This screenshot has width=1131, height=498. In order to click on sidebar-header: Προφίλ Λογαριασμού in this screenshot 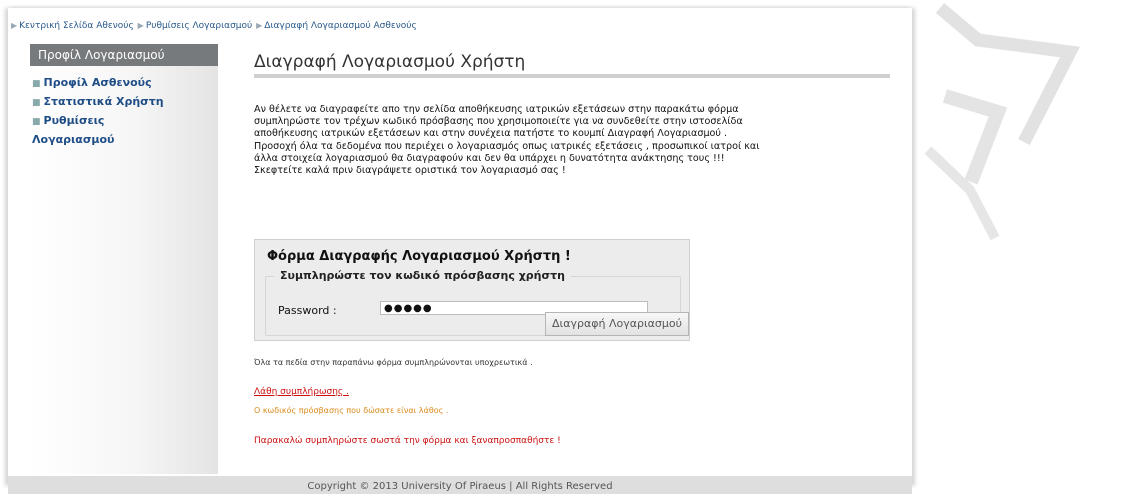, I will do `click(124, 55)`.